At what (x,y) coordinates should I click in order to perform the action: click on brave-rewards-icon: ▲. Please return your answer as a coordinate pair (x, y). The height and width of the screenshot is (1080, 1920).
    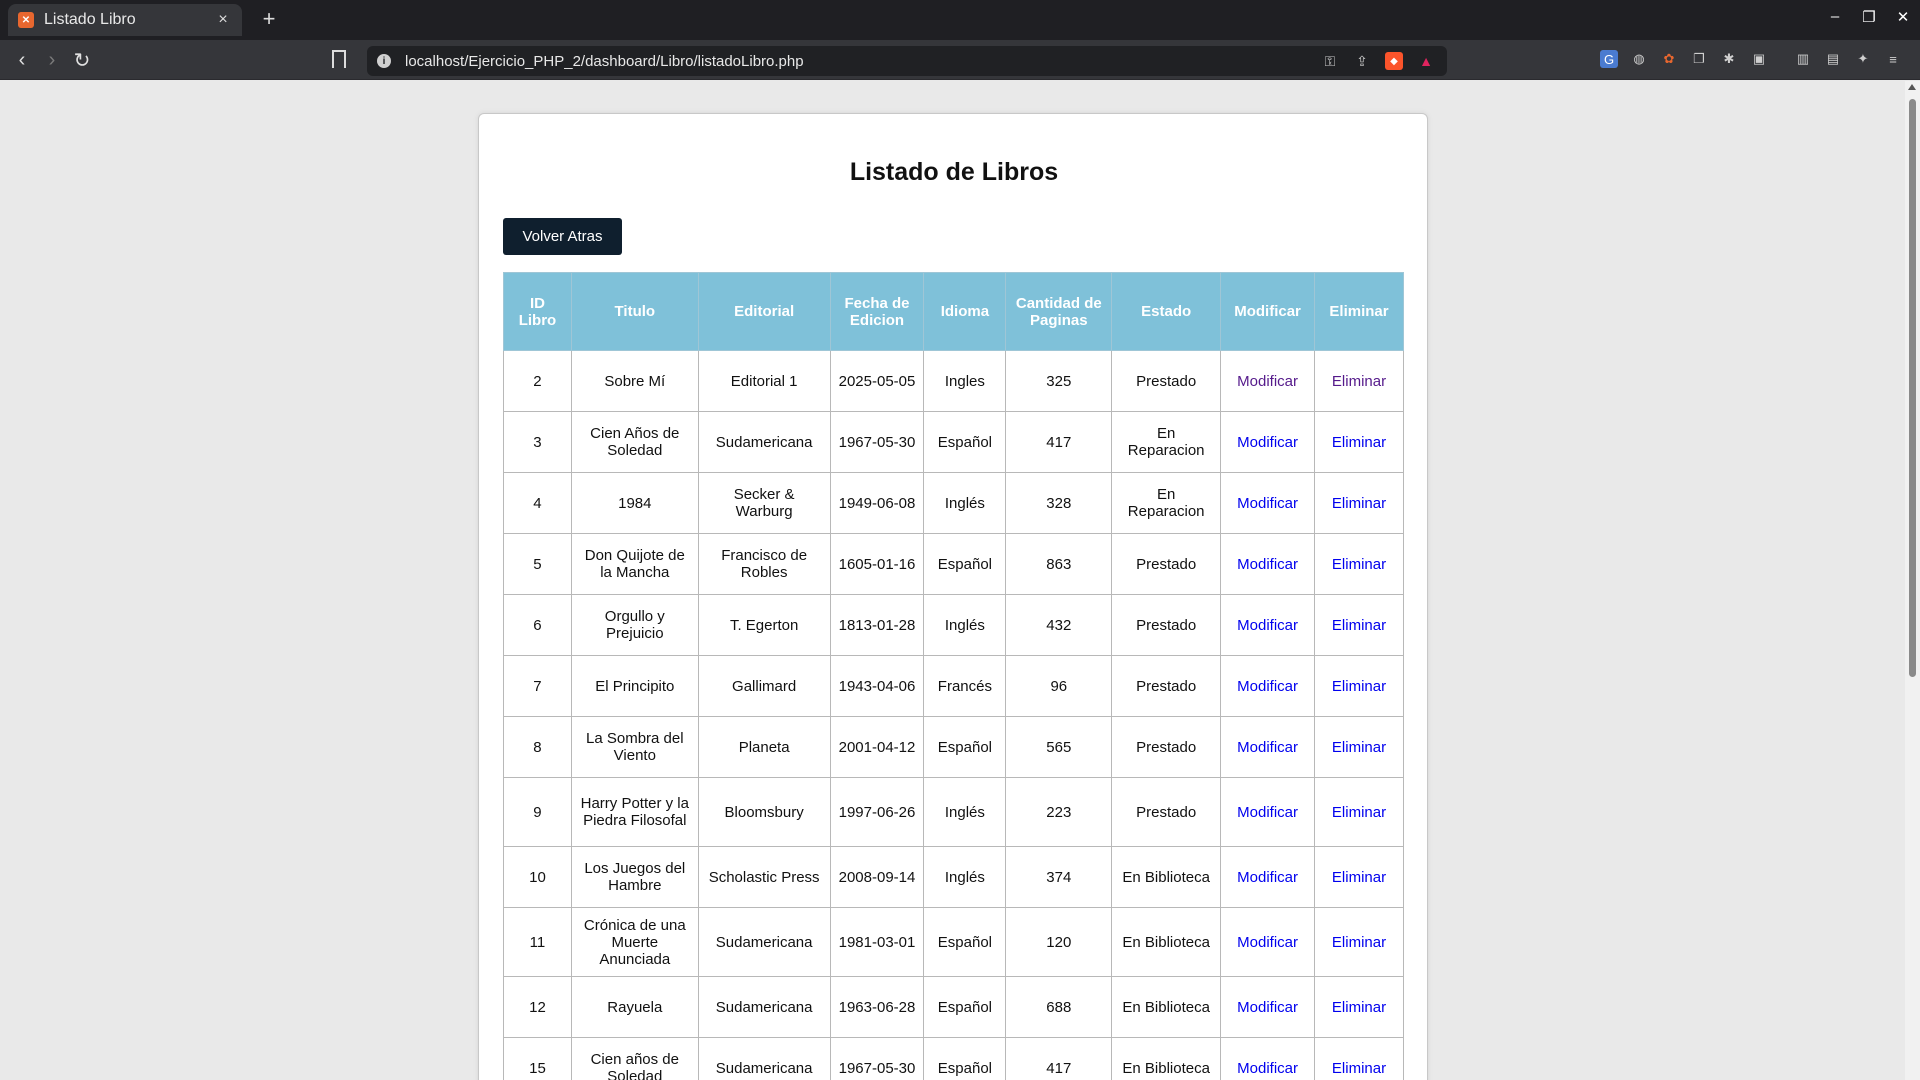
    Looking at the image, I should click on (1426, 61).